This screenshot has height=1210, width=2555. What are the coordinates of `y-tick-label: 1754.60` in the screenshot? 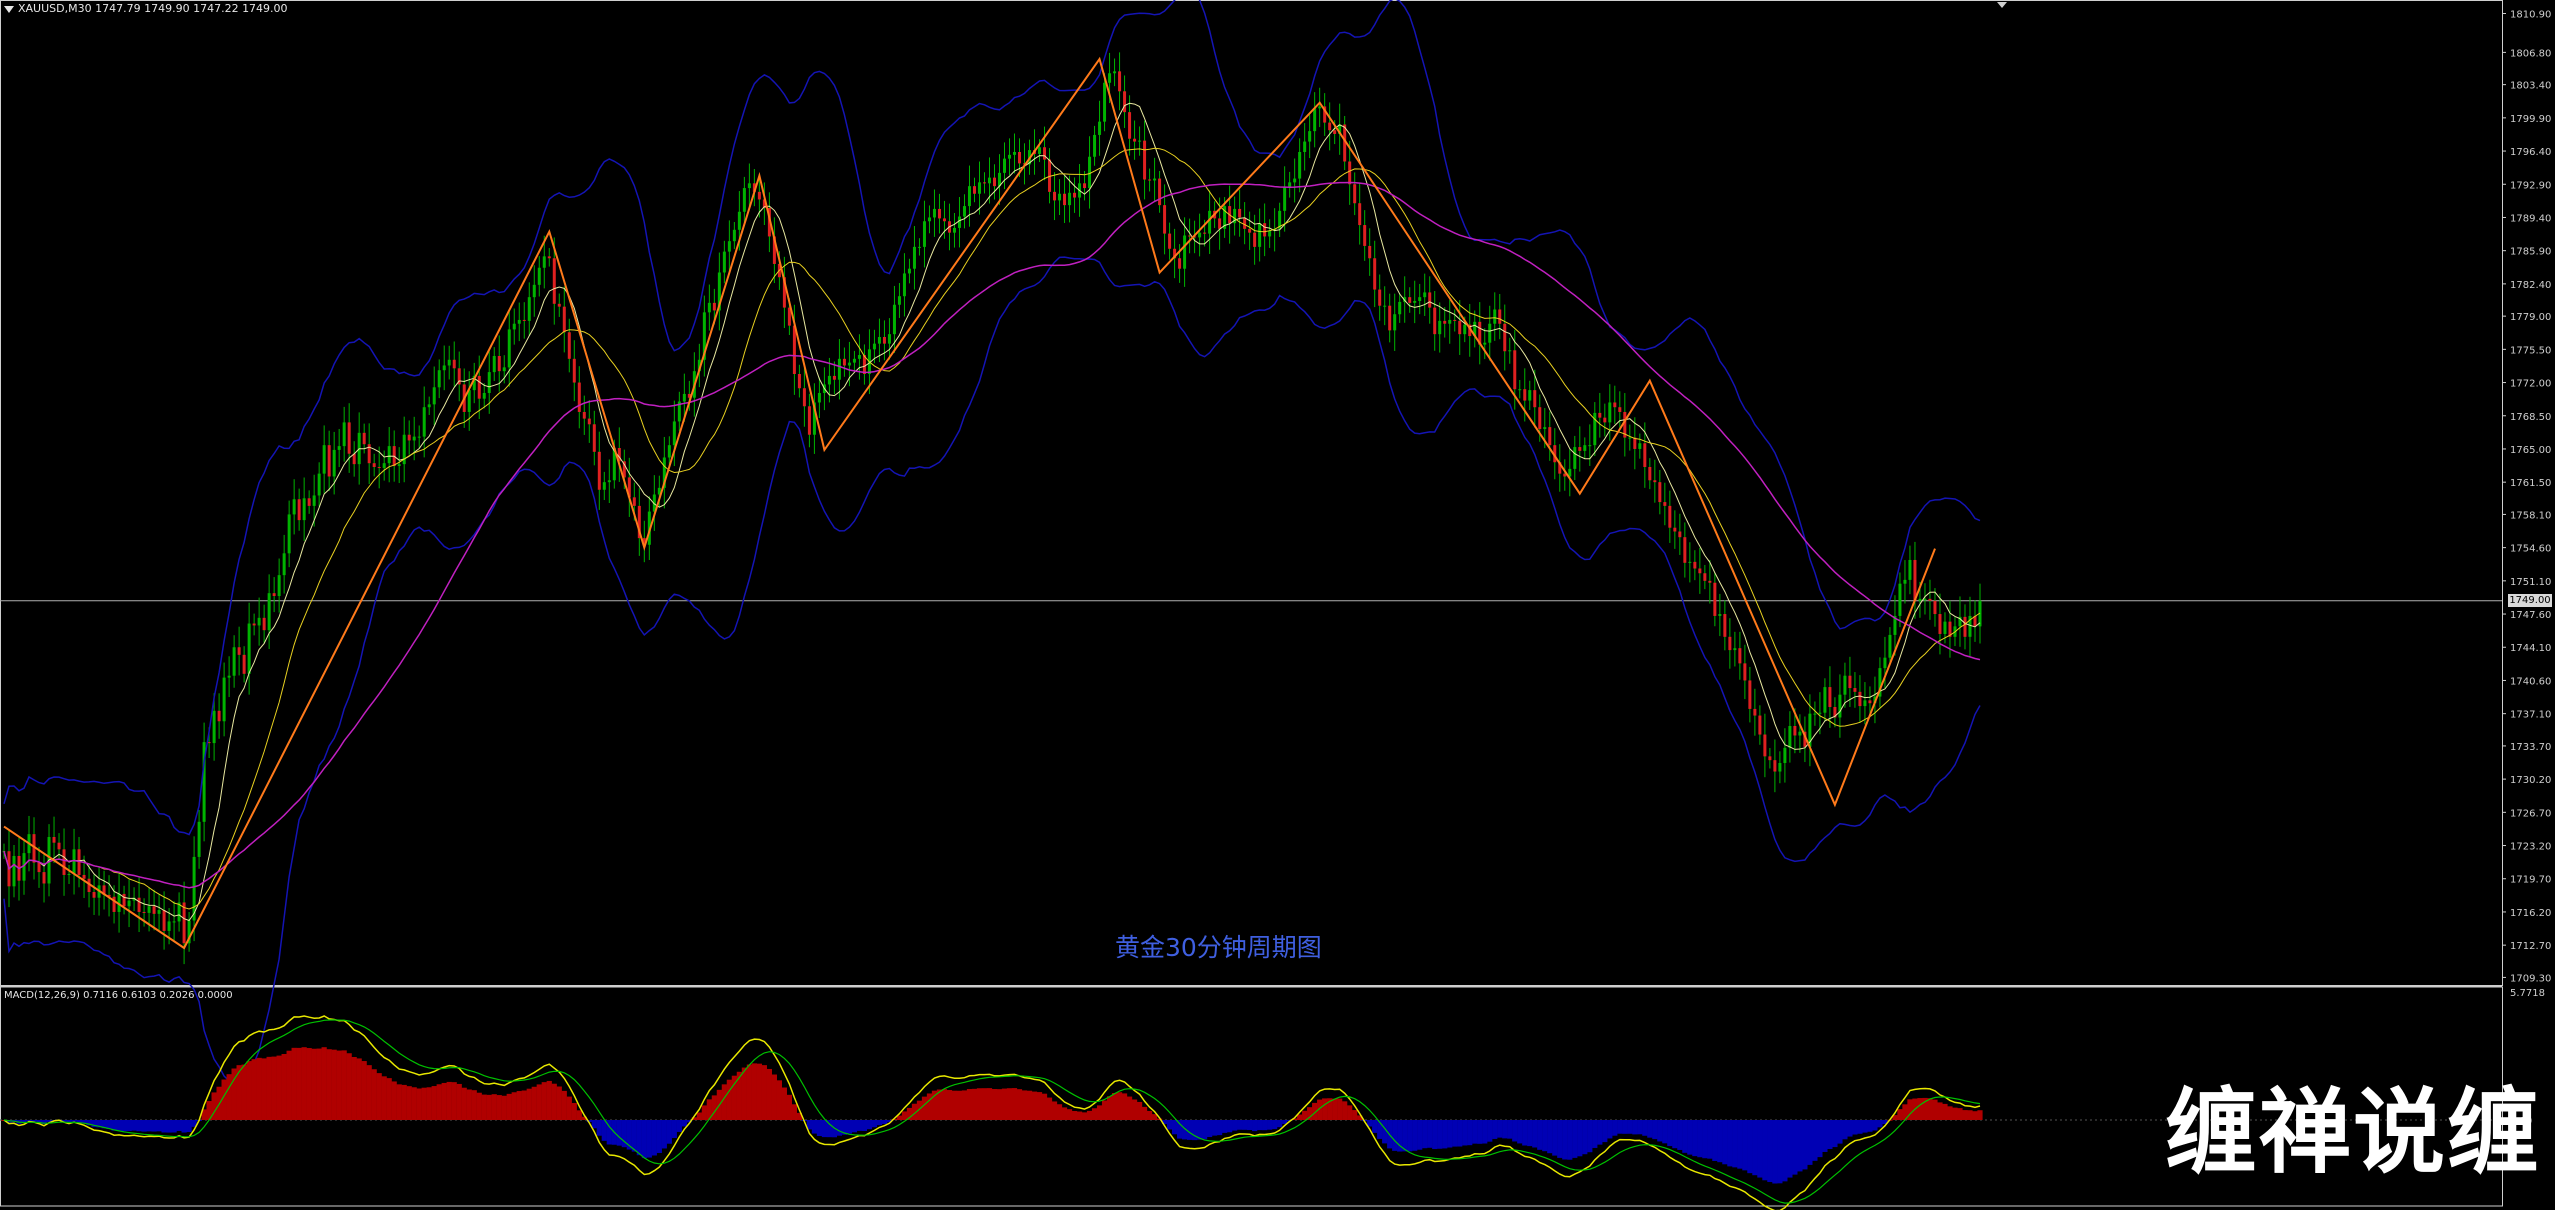 It's located at (2530, 549).